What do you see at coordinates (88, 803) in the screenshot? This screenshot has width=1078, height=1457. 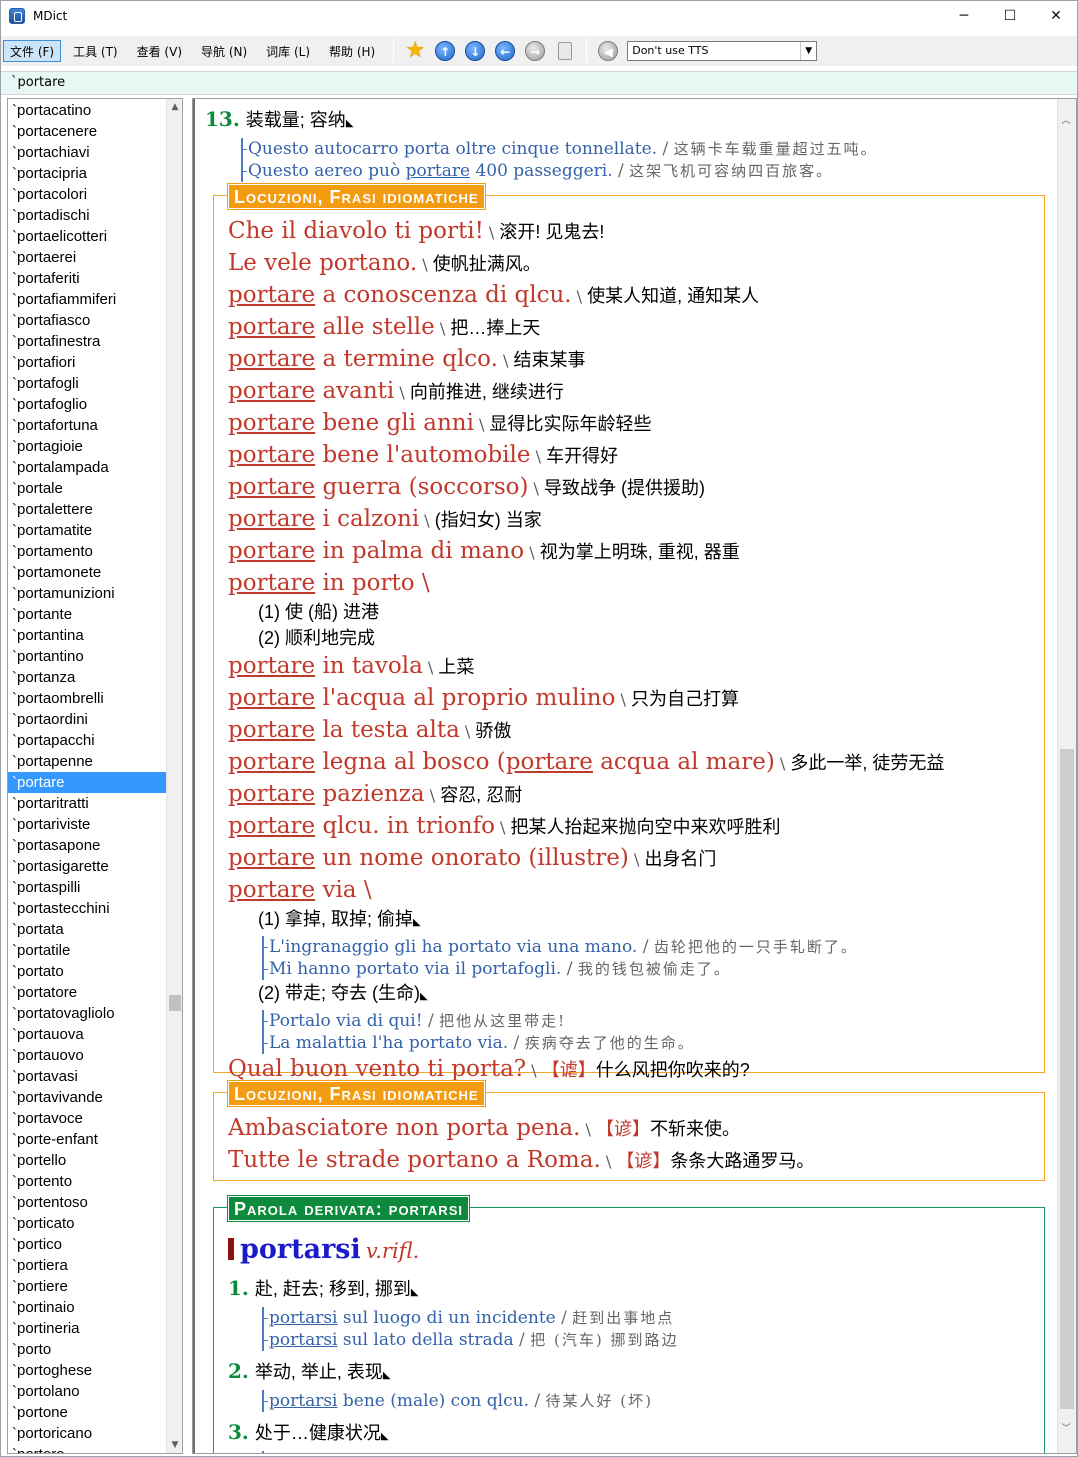 I see `word-list-item: `portaritratti` at bounding box center [88, 803].